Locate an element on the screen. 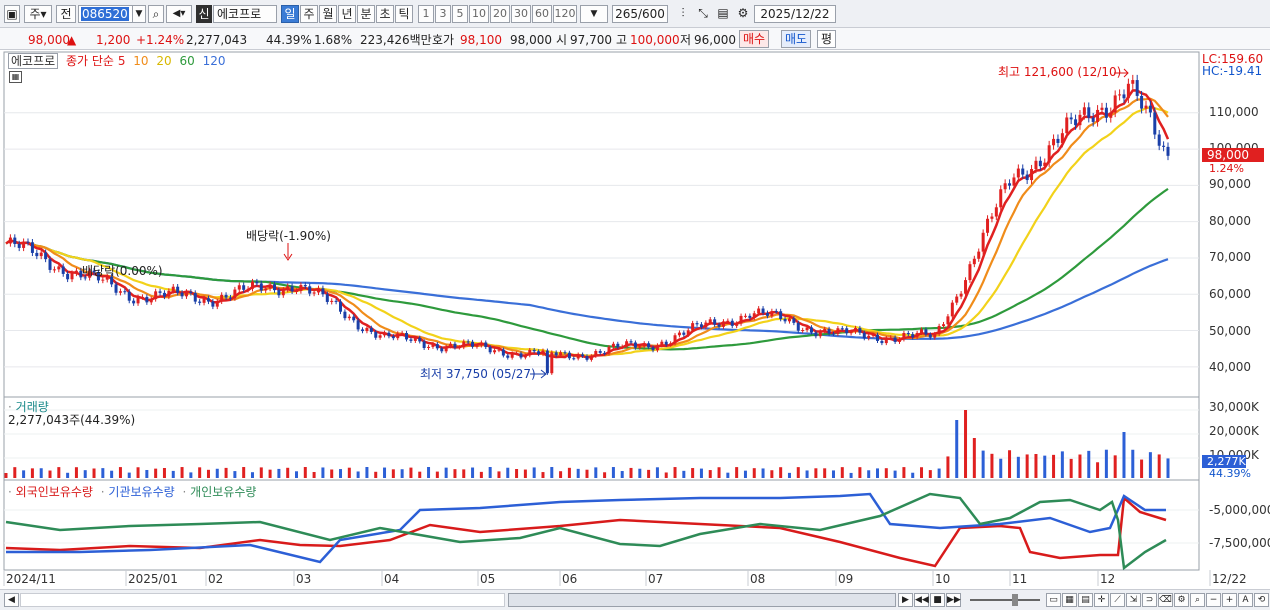 This screenshot has height=610, width=1270. crosshair-icon: ✛ is located at coordinates (1101, 600).